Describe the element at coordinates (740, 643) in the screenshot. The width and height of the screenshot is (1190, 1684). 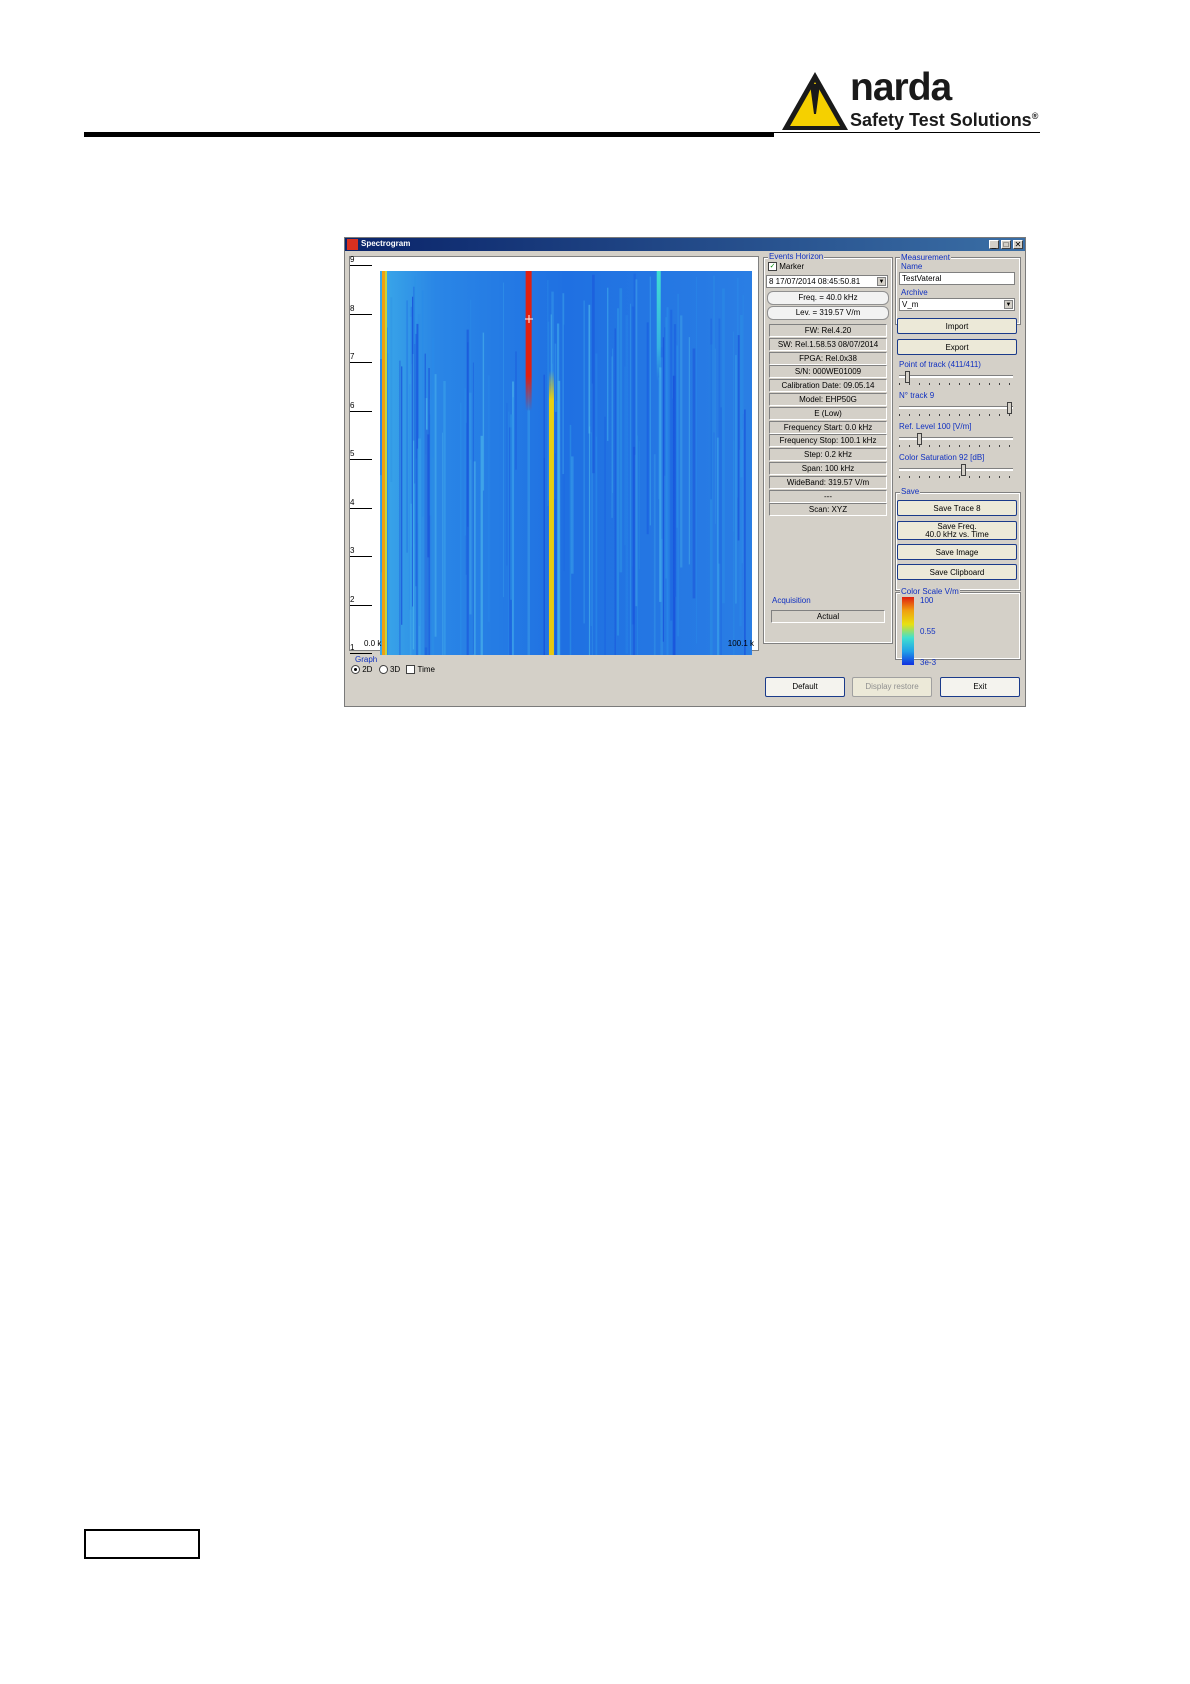
I see `x-tick-end: 100.1 k` at that location.